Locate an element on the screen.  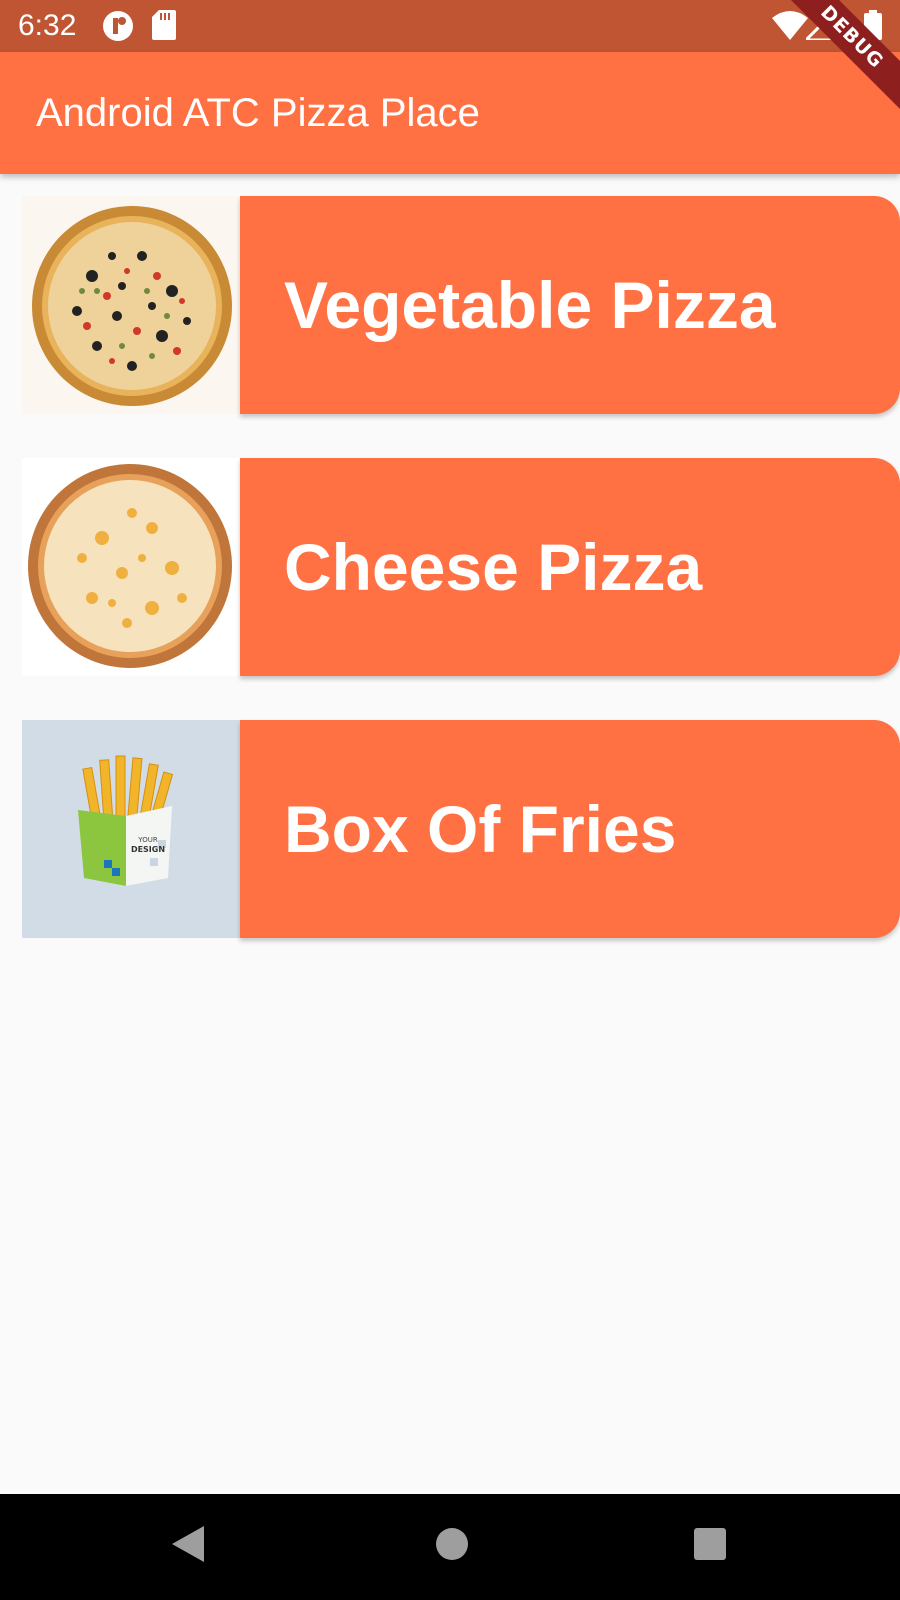
app-bar: Android ATC Pizza Place is located at coordinates (450, 113).